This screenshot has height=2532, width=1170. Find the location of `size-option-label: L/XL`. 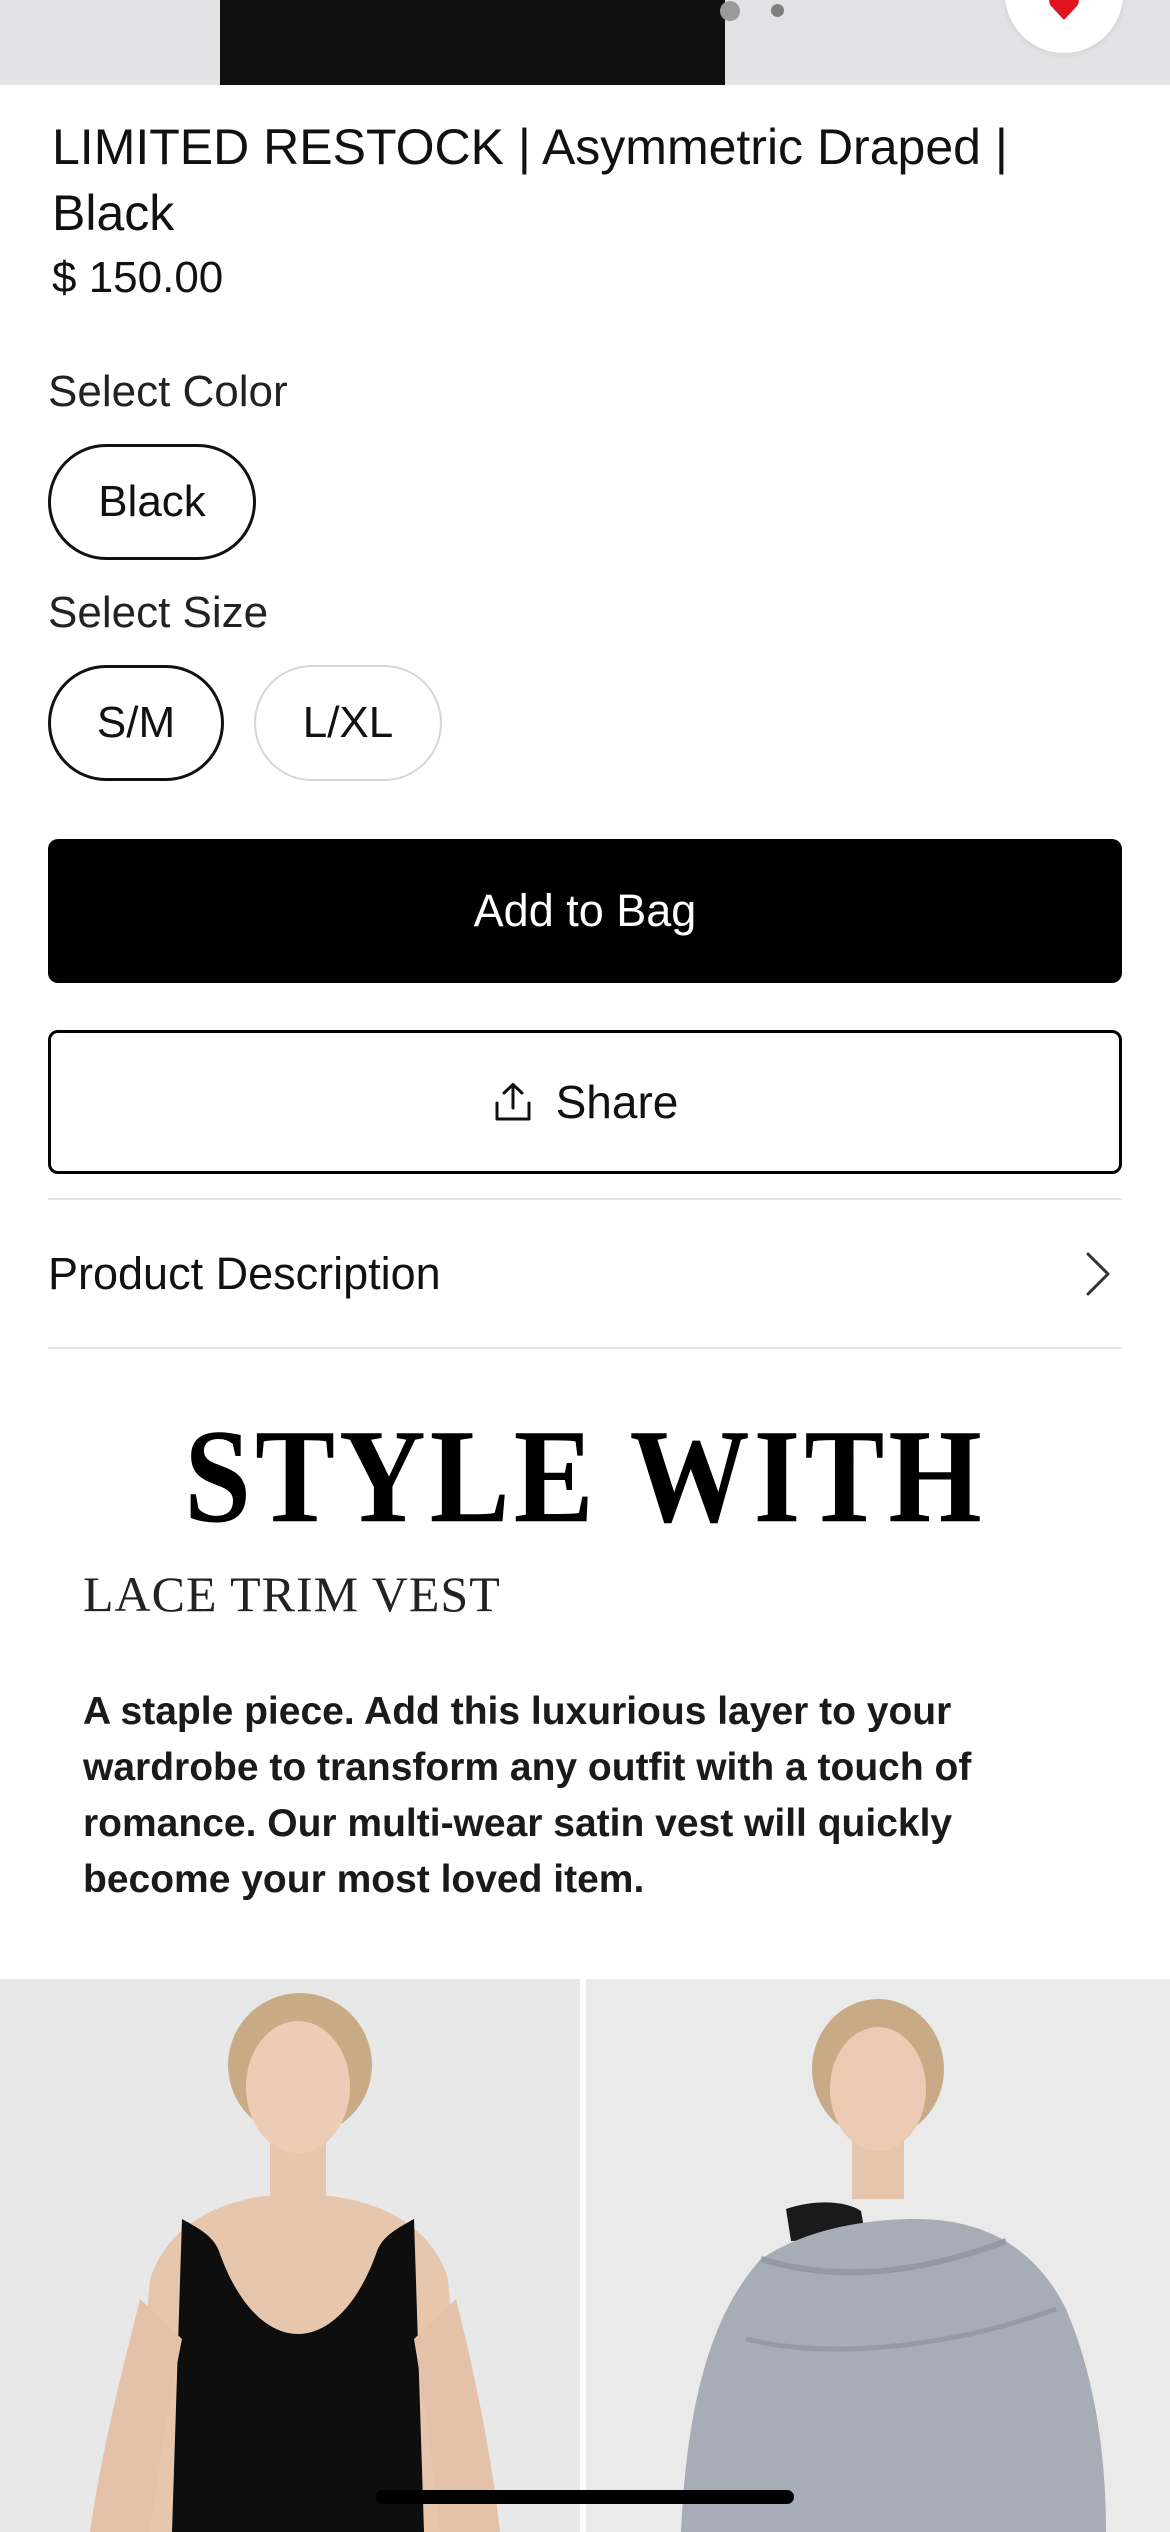

size-option-label: L/XL is located at coordinates (348, 722).